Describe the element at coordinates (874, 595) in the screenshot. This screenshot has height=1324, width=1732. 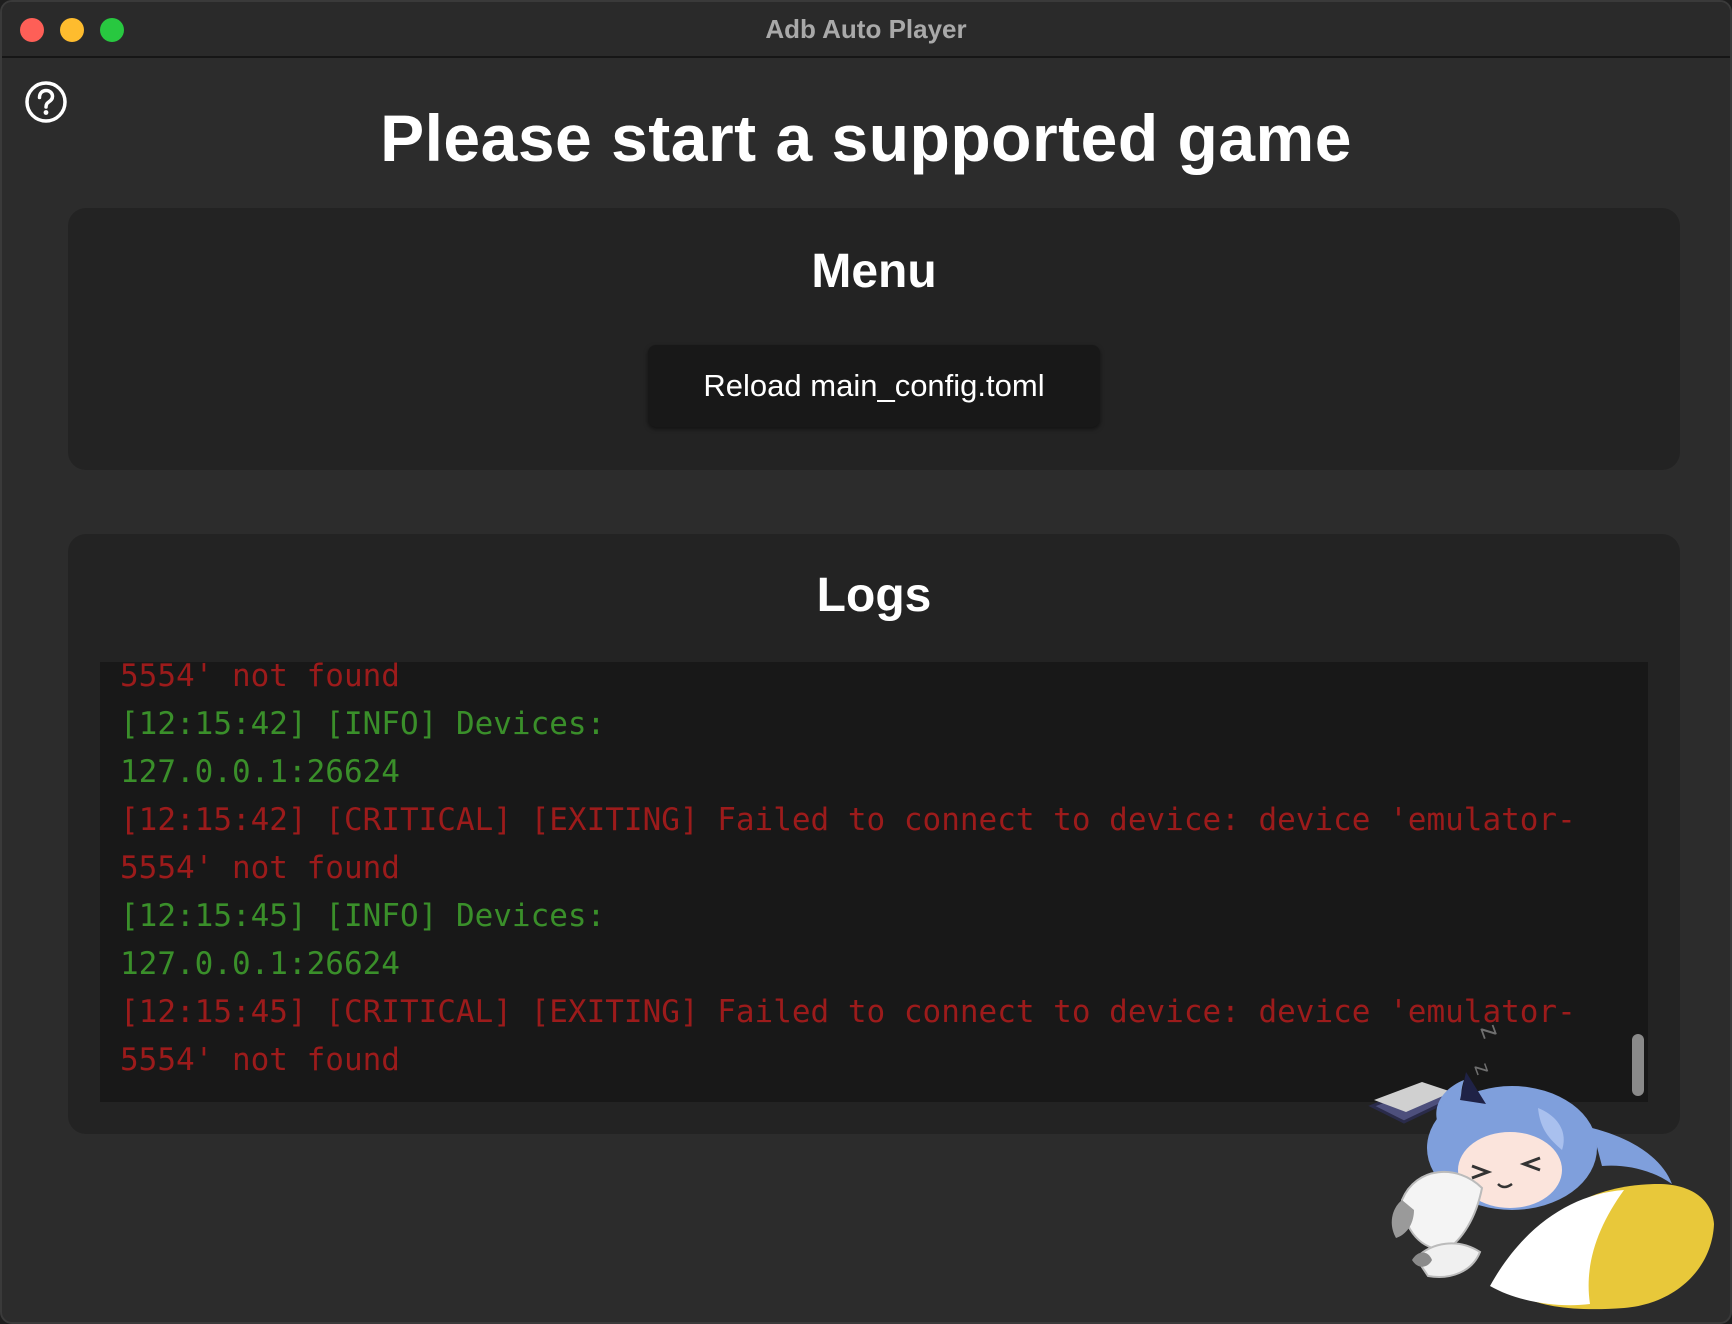
I see `logs-title: Logs` at that location.